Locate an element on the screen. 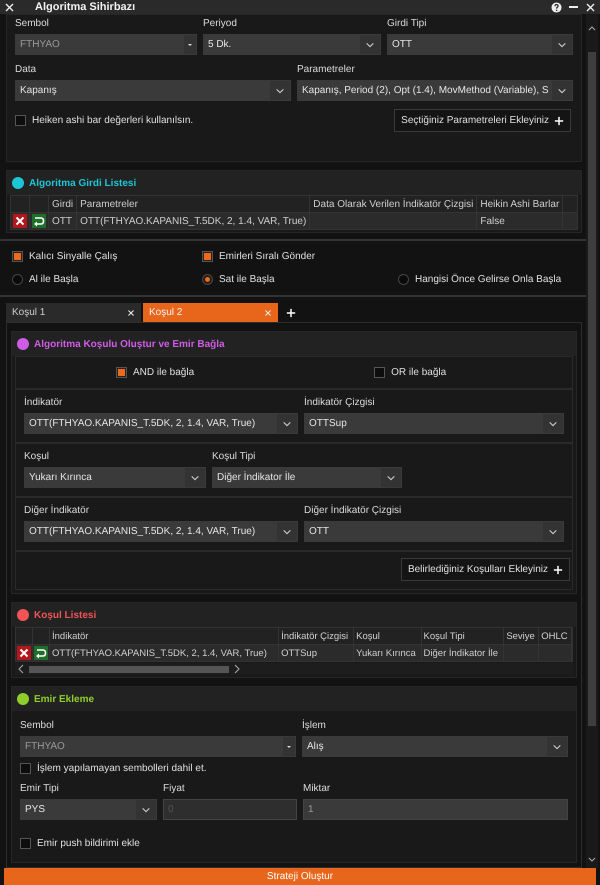 The height and width of the screenshot is (885, 600). field-label: Koşul Tipi is located at coordinates (234, 456).